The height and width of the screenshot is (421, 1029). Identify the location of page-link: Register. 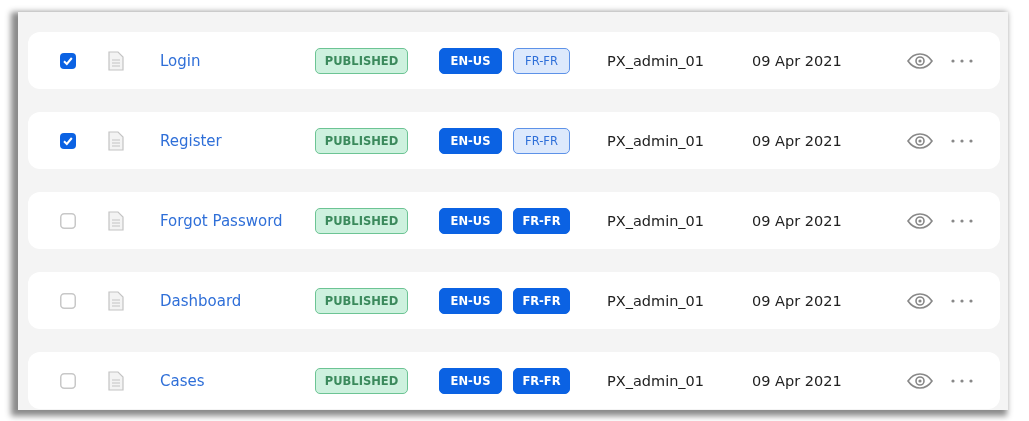
(237, 140).